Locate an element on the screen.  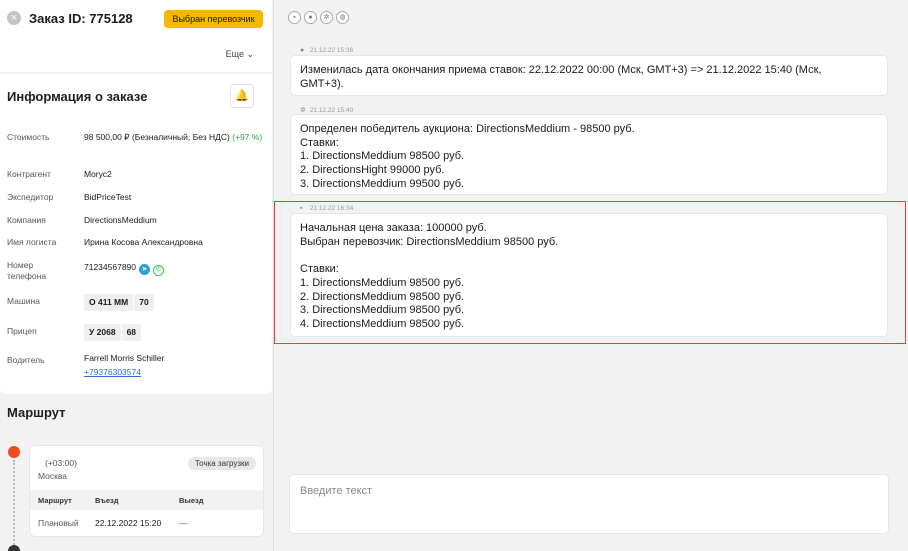
message-line: GMT+3). is located at coordinates (322, 83).